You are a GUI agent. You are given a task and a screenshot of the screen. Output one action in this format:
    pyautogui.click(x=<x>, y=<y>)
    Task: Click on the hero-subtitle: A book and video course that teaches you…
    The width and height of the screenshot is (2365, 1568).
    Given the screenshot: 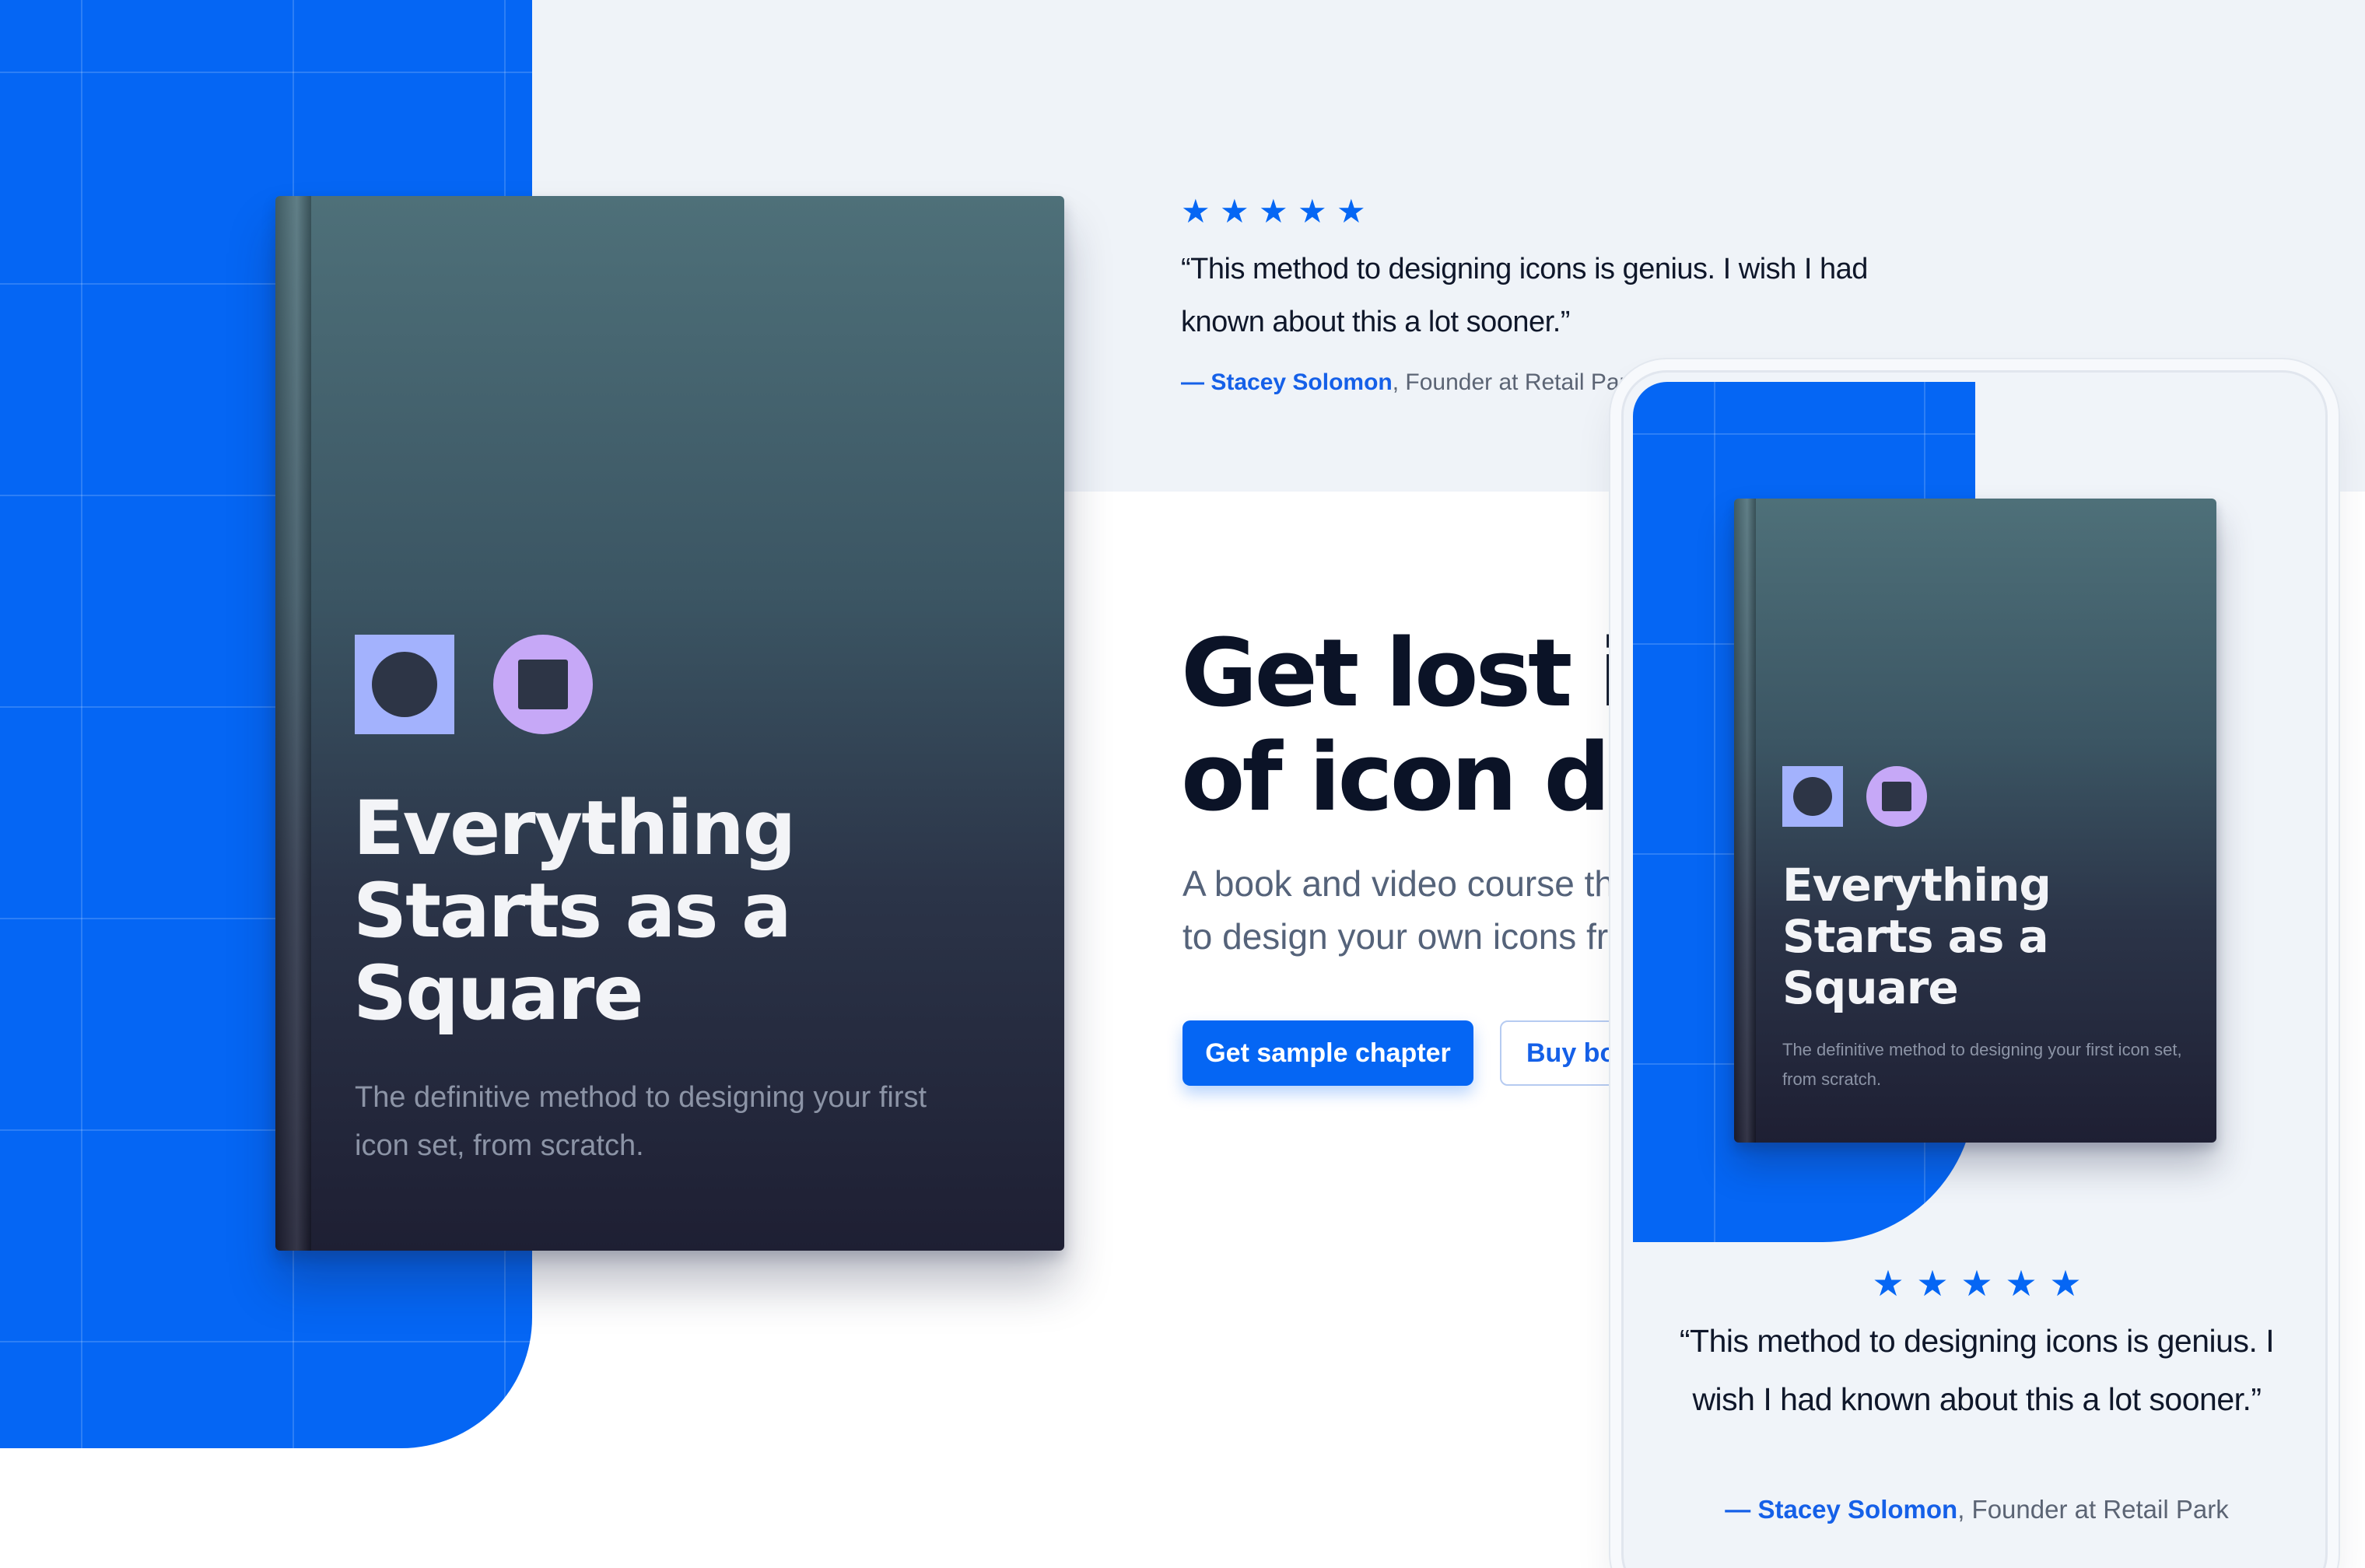 What is the action you would take?
    pyautogui.click(x=1408, y=910)
    